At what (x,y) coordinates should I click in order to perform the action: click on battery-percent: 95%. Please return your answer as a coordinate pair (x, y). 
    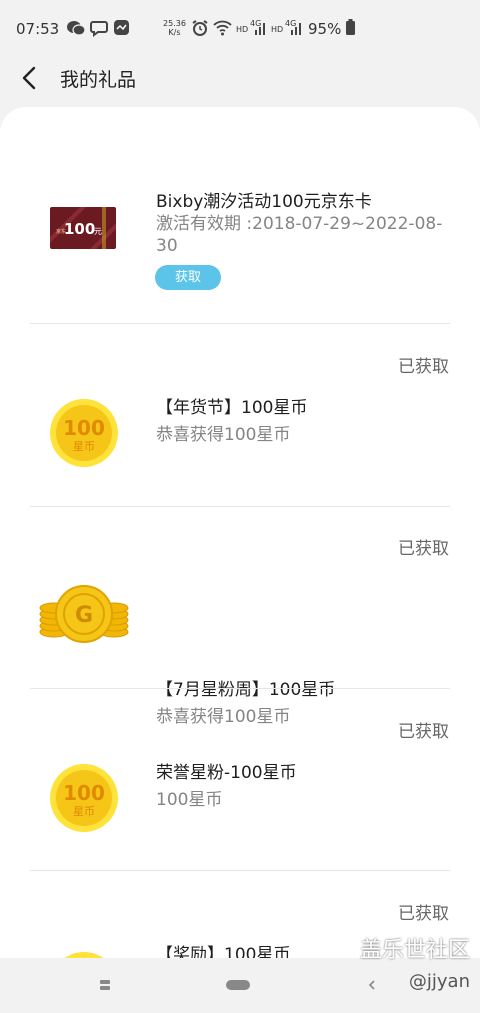
    Looking at the image, I should click on (325, 29).